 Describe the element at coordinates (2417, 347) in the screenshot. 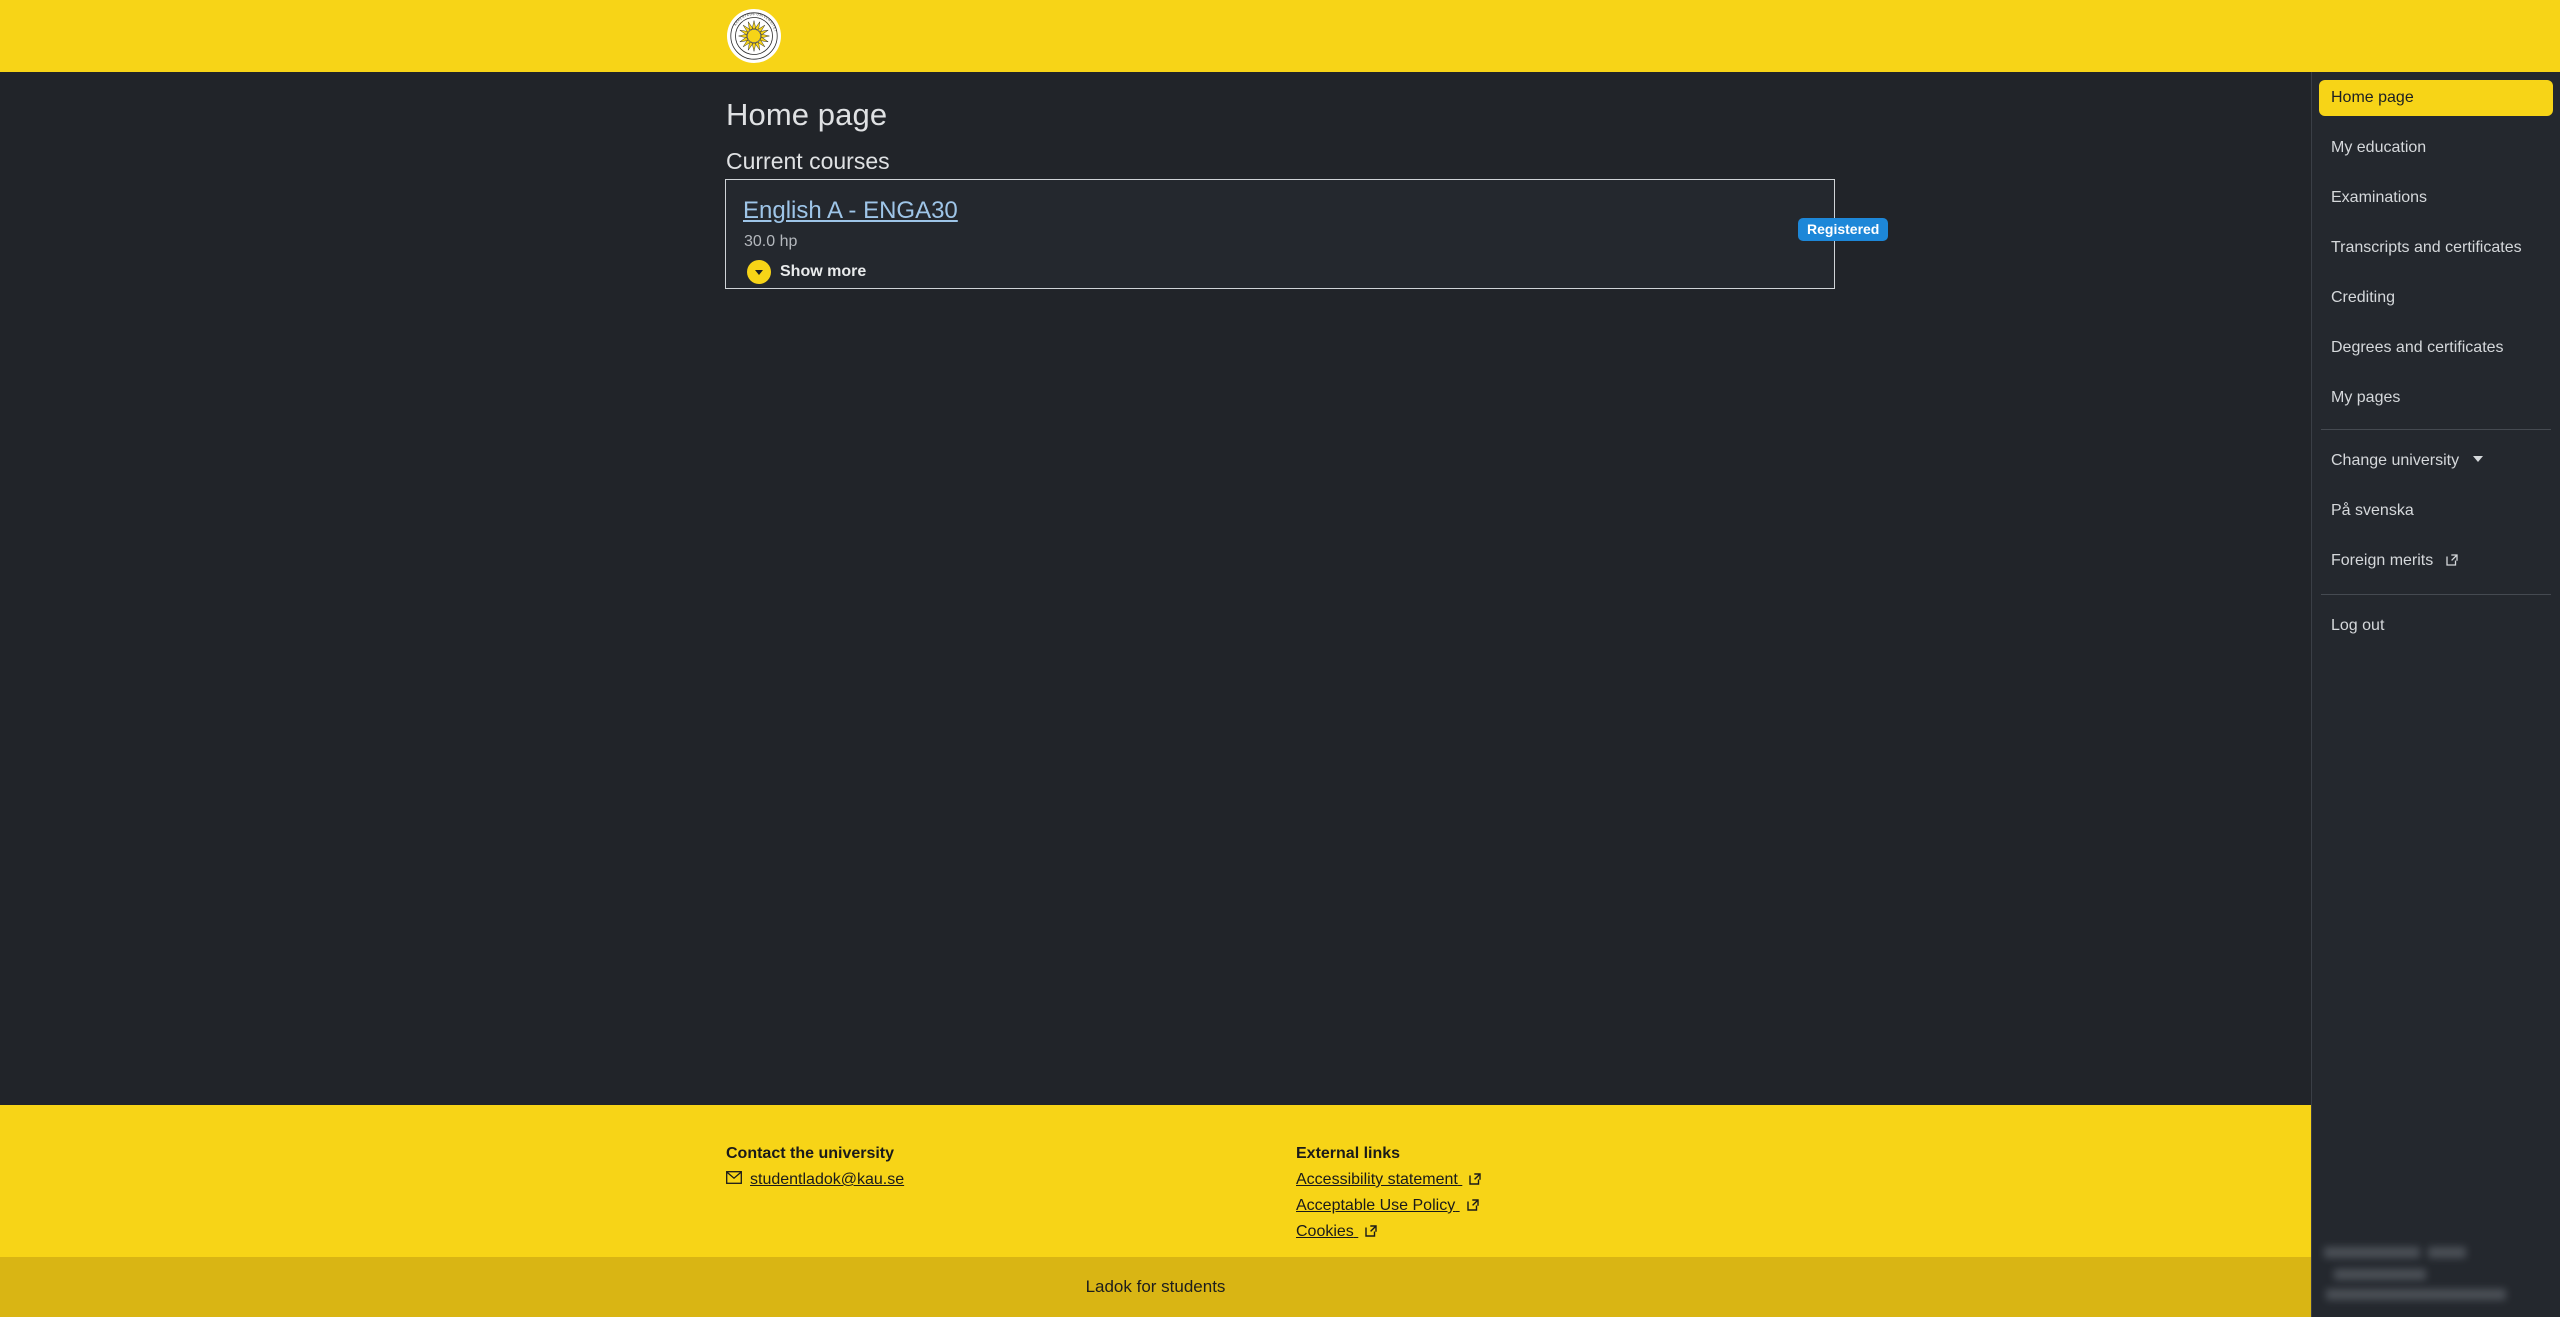

I see `sidebar-item-label: Degrees and certificates` at that location.